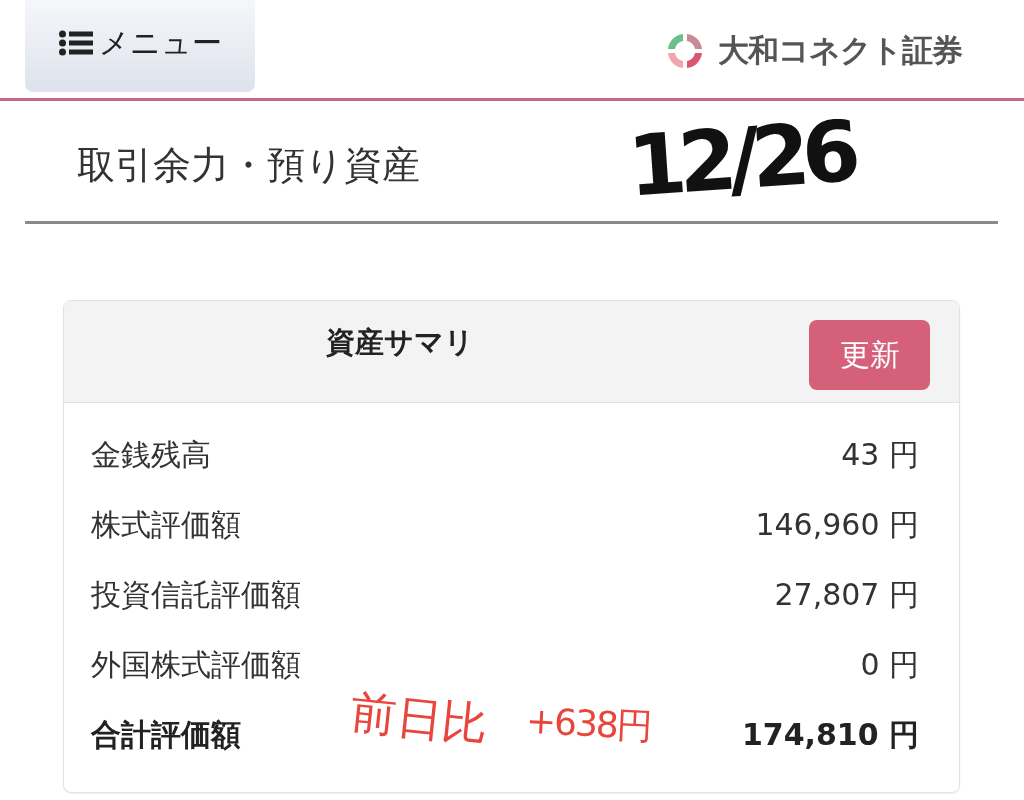 The width and height of the screenshot is (1024, 800). Describe the element at coordinates (846, 594) in the screenshot. I see `row-value: 27,807 円` at that location.